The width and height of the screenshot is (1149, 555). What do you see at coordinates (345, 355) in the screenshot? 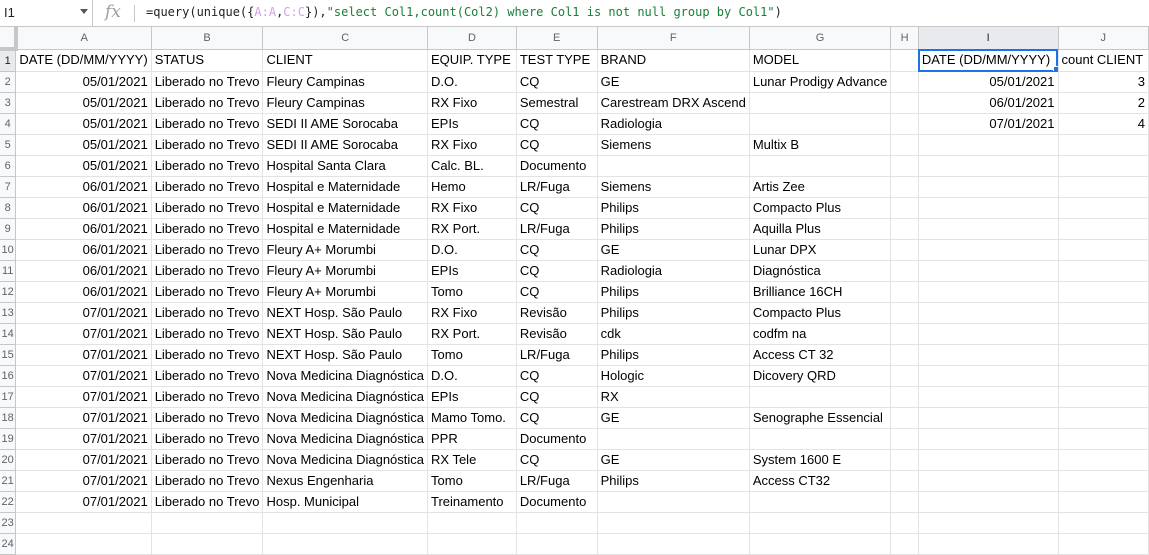
I see `cell-c15: NEXT Hosp. São Paulo` at bounding box center [345, 355].